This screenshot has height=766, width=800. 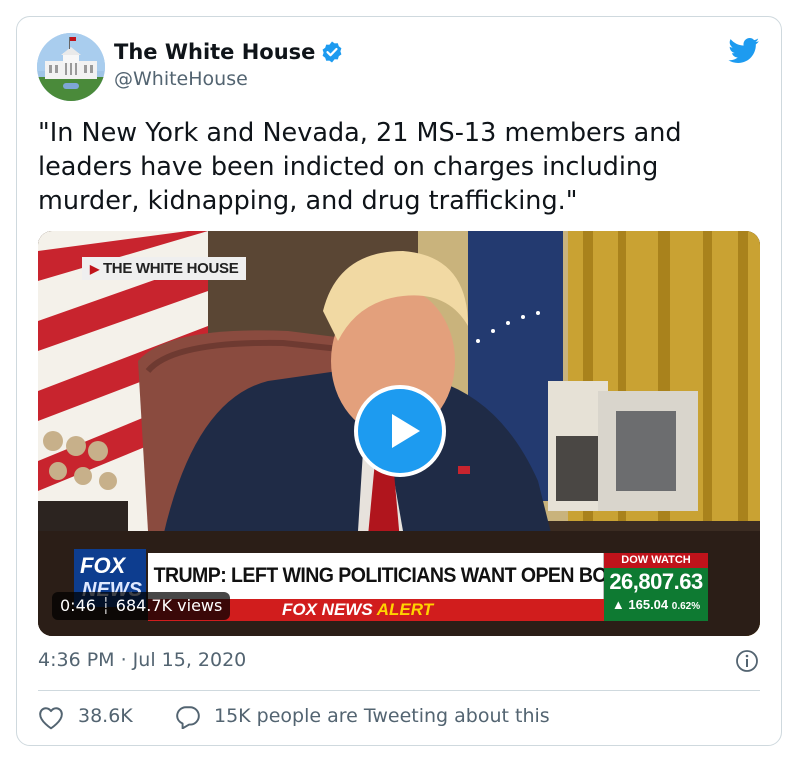 I want to click on dow-header: DOW WATCH, so click(x=656, y=560).